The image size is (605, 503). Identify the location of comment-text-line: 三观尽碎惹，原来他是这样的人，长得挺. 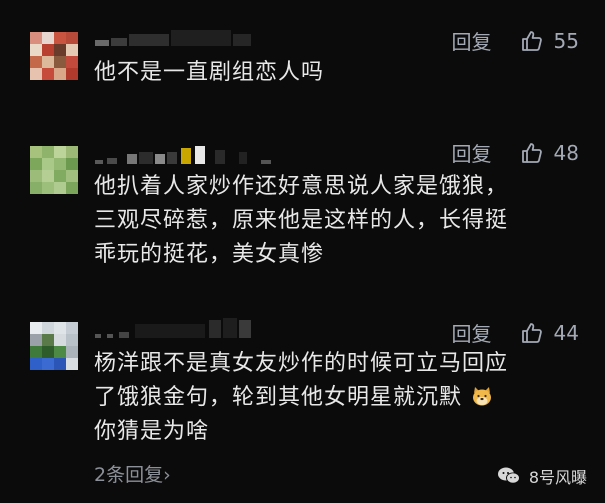
(301, 220).